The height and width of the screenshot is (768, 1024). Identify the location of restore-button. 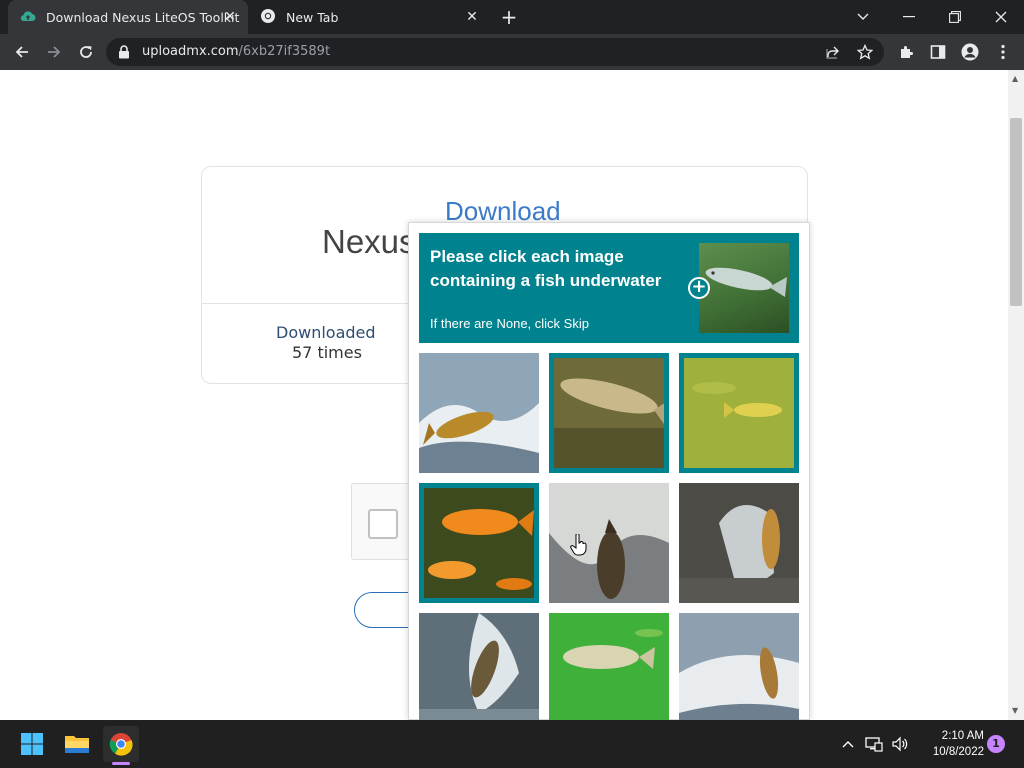
(955, 17).